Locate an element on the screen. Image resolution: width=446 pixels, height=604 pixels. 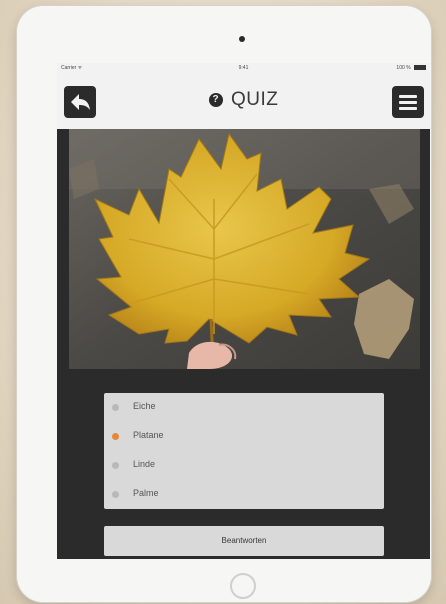
page-title-group: ? QUIZ is located at coordinates (243, 102).